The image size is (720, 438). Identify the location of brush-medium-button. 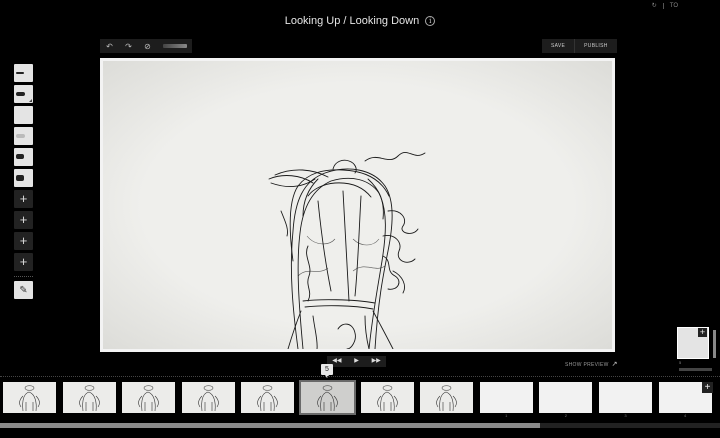
(23, 157).